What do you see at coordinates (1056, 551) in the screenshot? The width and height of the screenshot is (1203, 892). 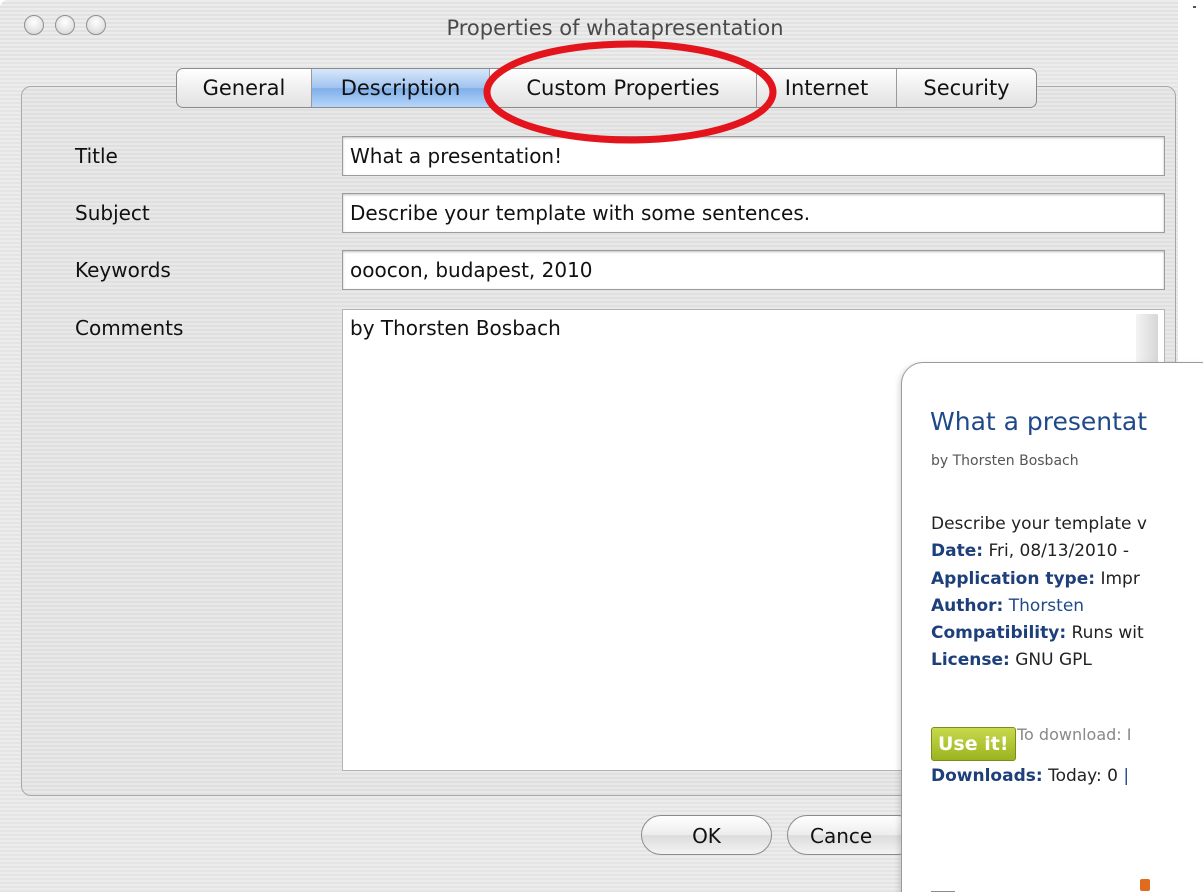 I see `card-date-value: Fri, 08/13/2010 -` at bounding box center [1056, 551].